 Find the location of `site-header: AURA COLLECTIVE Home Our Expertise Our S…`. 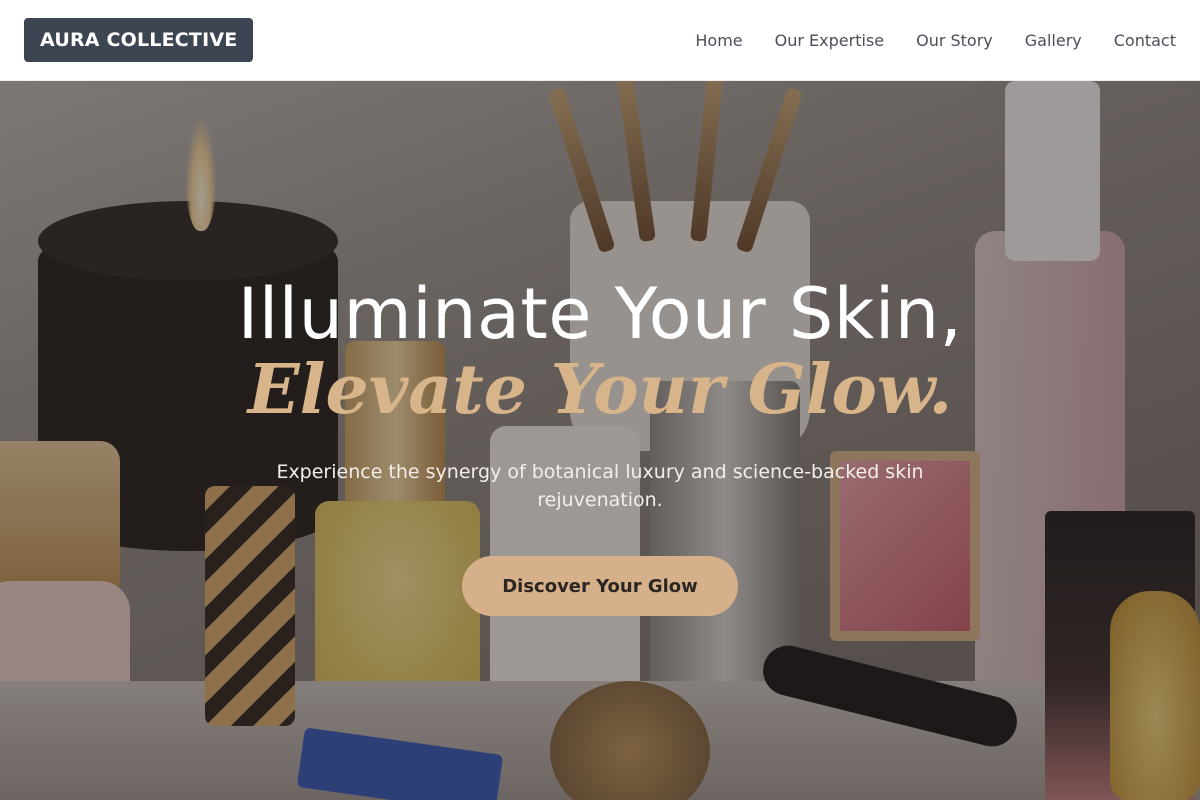

site-header: AURA COLLECTIVE Home Our Expertise Our S… is located at coordinates (600, 40).